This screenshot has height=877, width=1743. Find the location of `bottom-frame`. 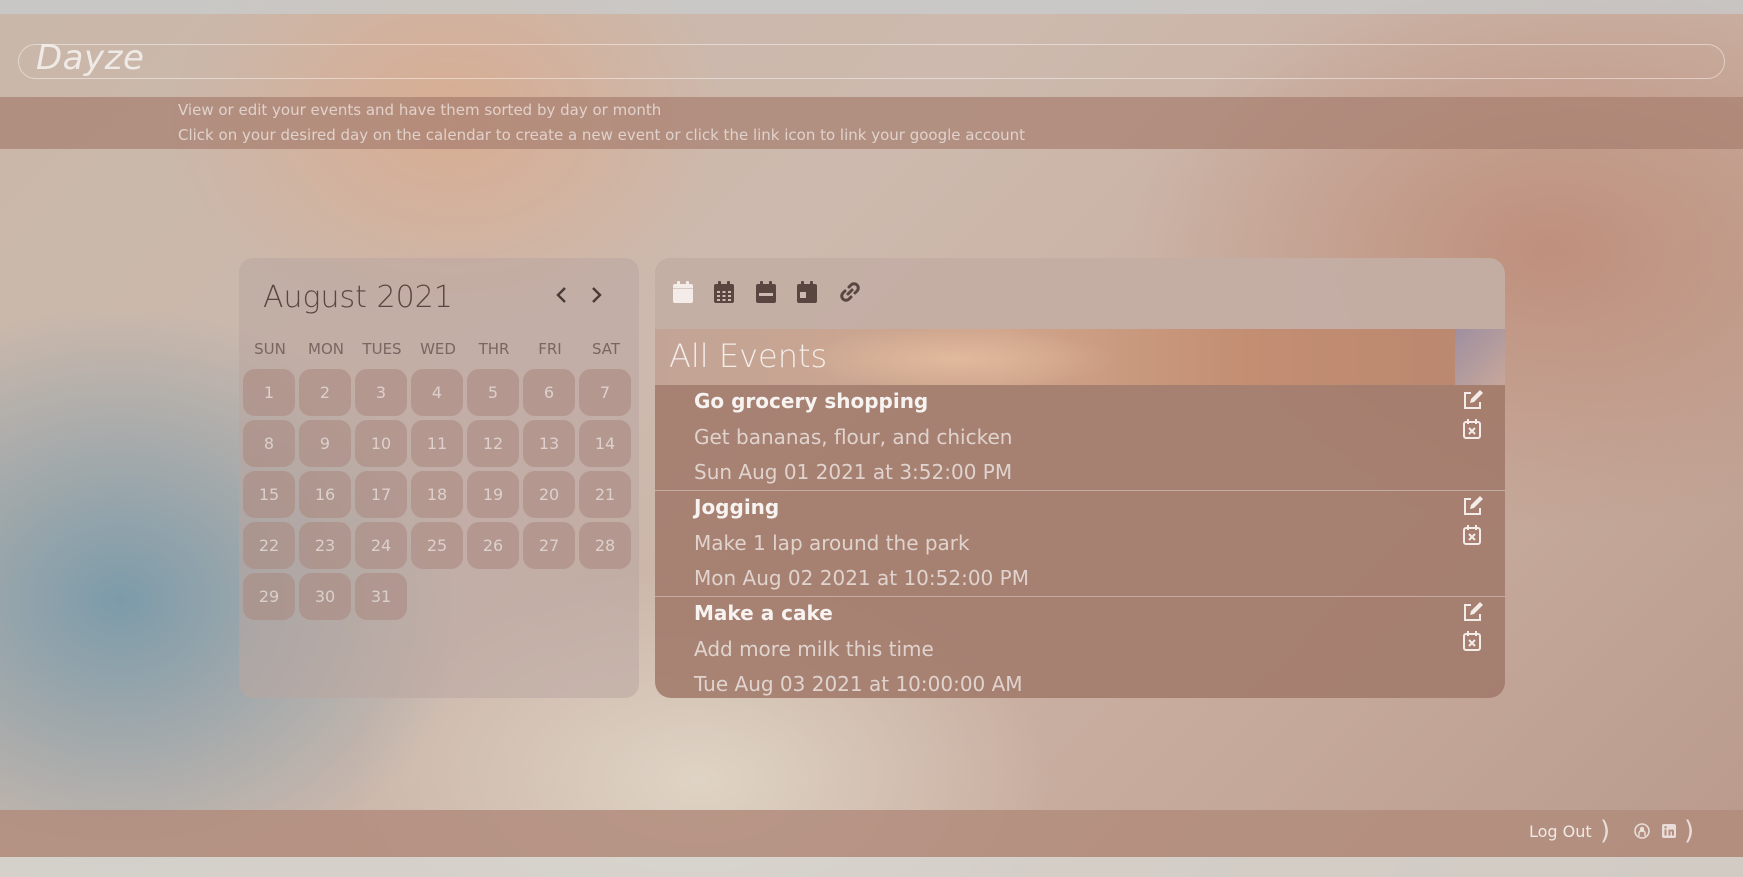

bottom-frame is located at coordinates (871, 867).